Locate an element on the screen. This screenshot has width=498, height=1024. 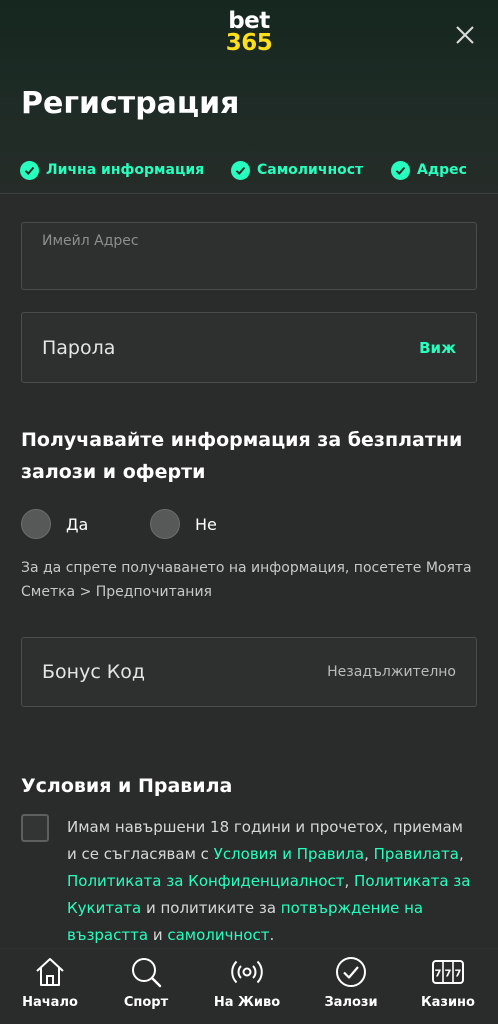
password-placeholder: Парола is located at coordinates (79, 347).